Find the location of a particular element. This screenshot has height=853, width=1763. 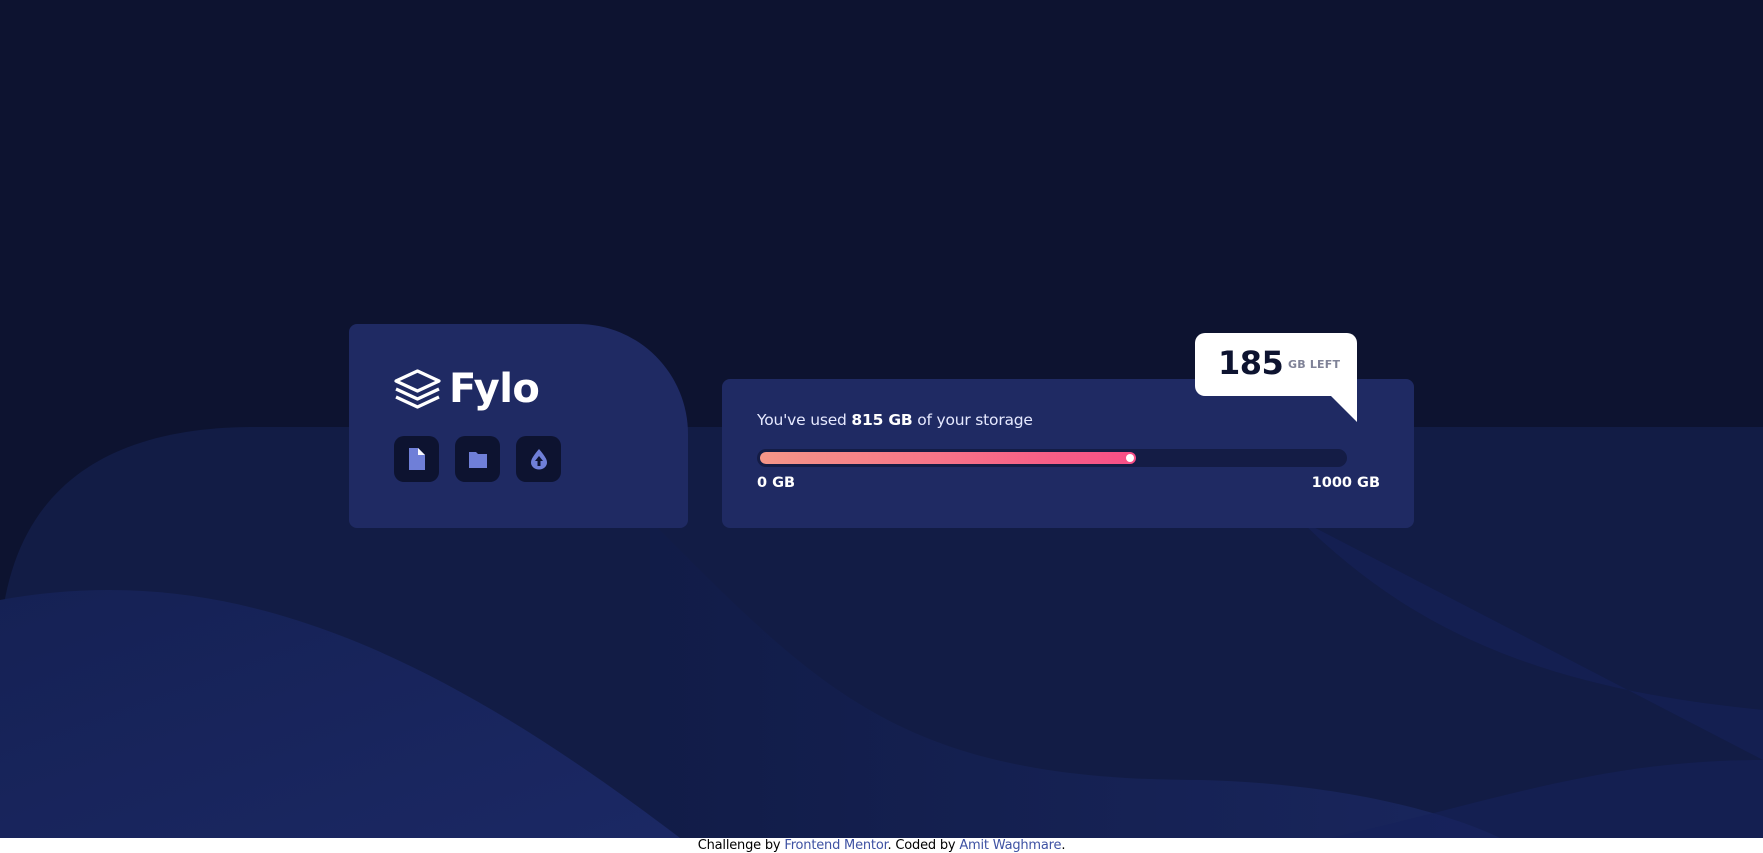

document-button is located at coordinates (416, 459).